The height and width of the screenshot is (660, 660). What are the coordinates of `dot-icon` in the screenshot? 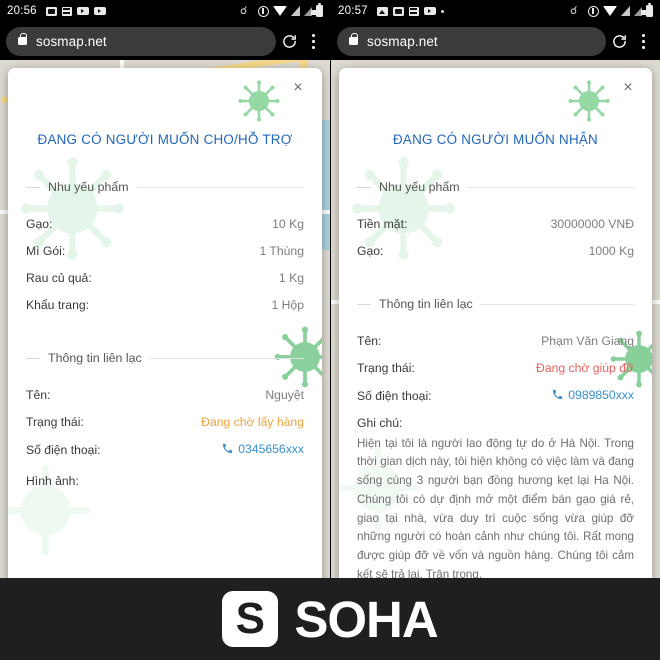 It's located at (442, 11).